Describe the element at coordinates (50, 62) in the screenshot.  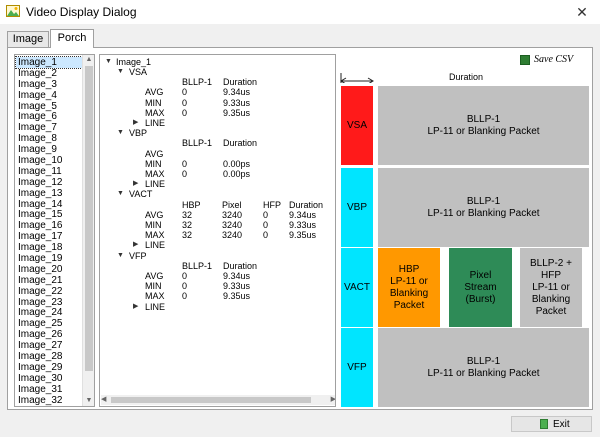
I see `list-item: Image_1` at that location.